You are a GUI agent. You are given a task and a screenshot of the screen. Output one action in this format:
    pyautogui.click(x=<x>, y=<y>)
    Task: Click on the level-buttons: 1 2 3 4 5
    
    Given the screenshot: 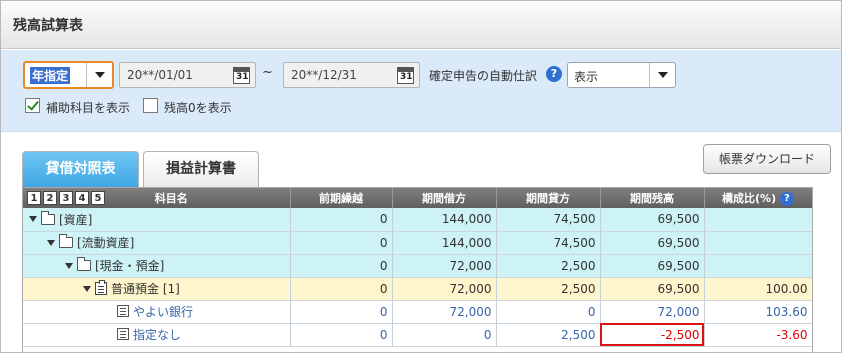 What is the action you would take?
    pyautogui.click(x=66, y=198)
    